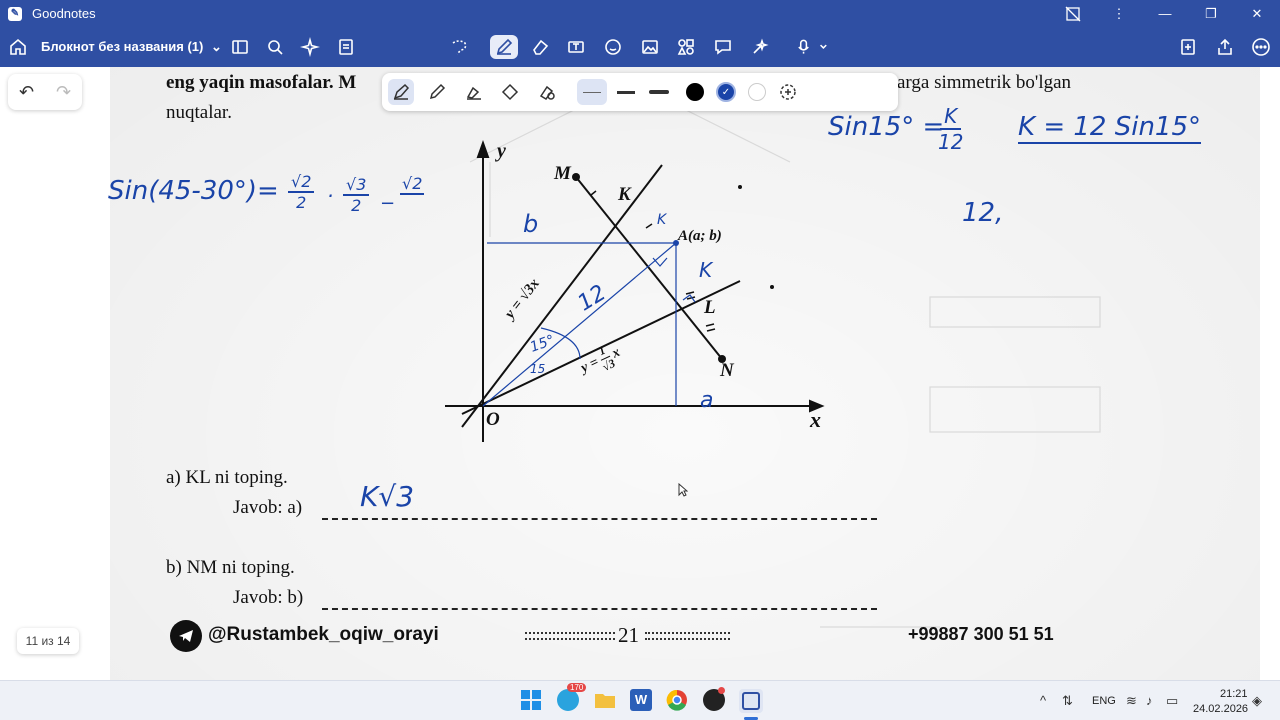  I want to click on window-controls: ⋮ — ❐ ✕, so click(1165, 13).